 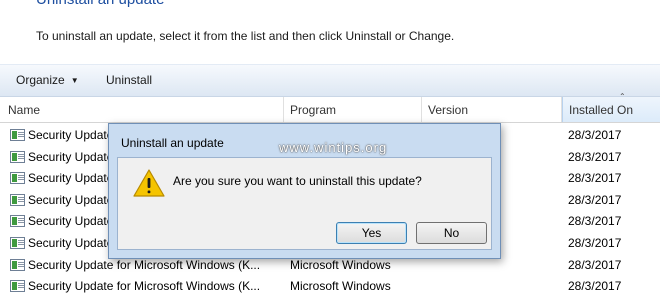 What do you see at coordinates (100, 4) in the screenshot?
I see `page-title: Uninstall an update` at bounding box center [100, 4].